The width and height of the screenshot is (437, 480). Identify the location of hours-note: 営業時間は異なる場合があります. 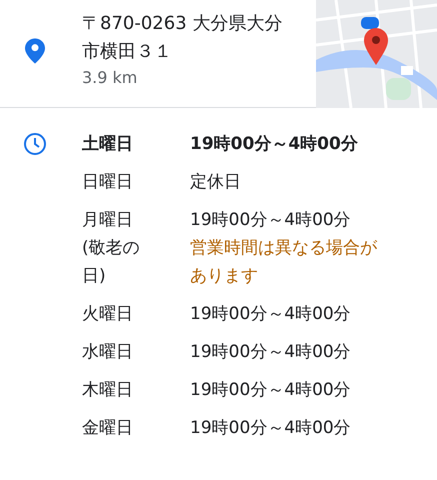
(284, 262).